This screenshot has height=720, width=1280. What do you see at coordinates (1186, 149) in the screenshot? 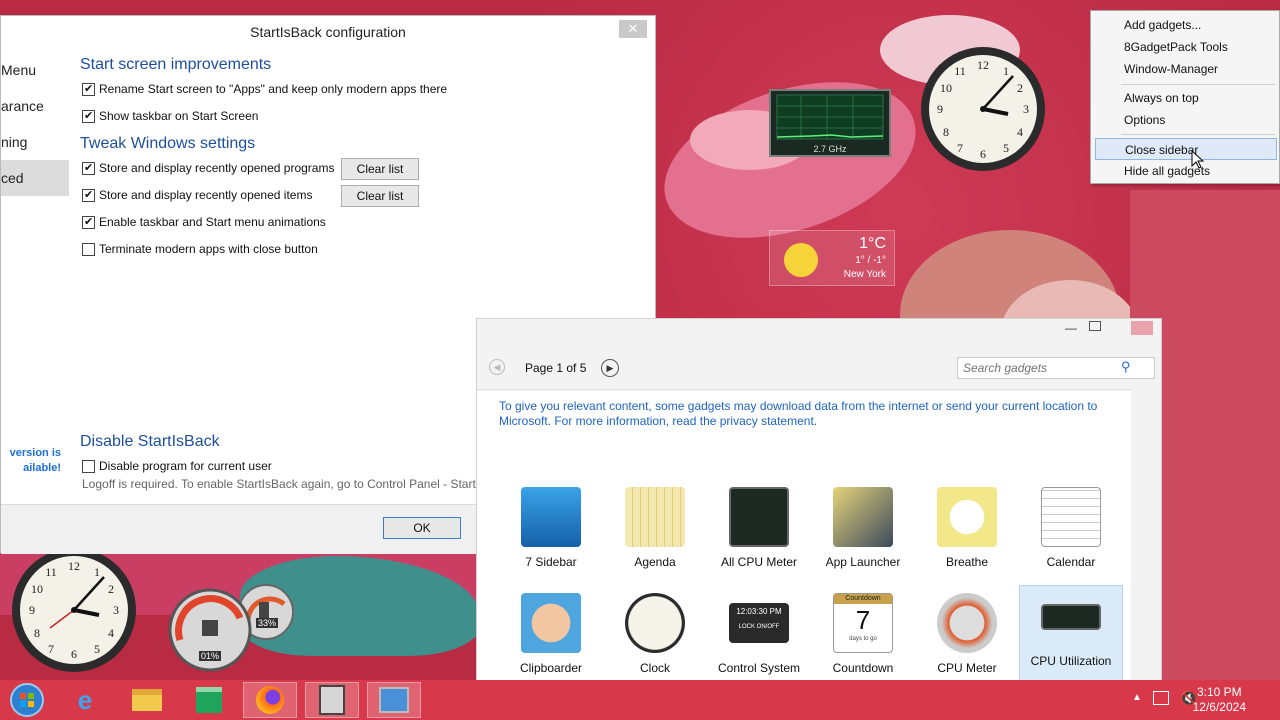
I see `menu-item-close-sidebar: Close sidebar` at bounding box center [1186, 149].